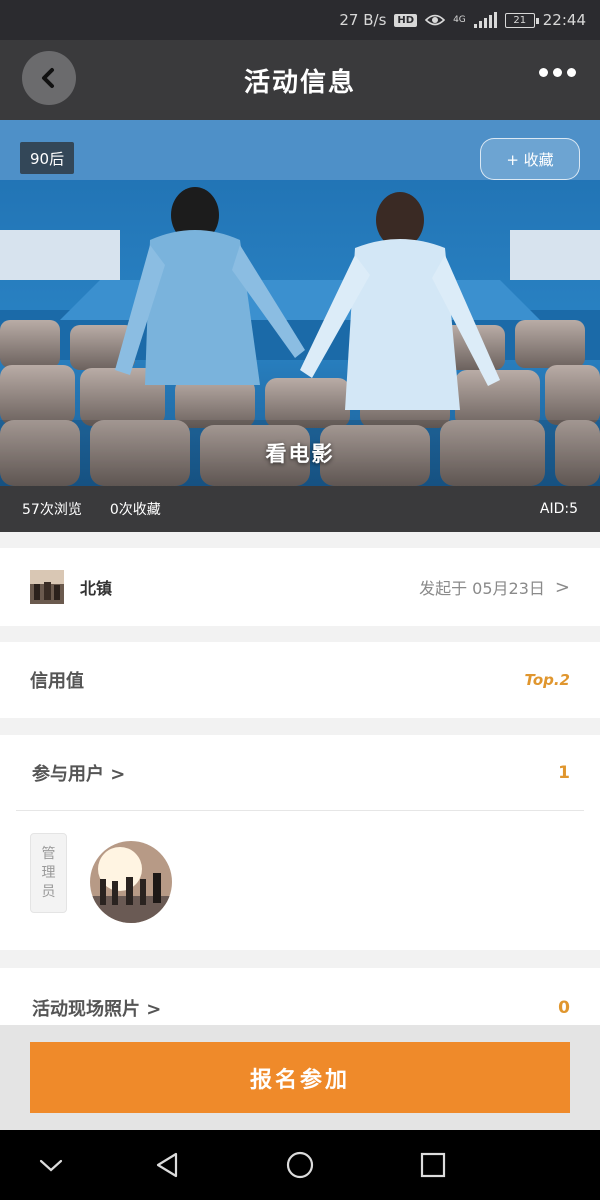  What do you see at coordinates (363, 20) in the screenshot?
I see `network-speed: 27 B/s` at bounding box center [363, 20].